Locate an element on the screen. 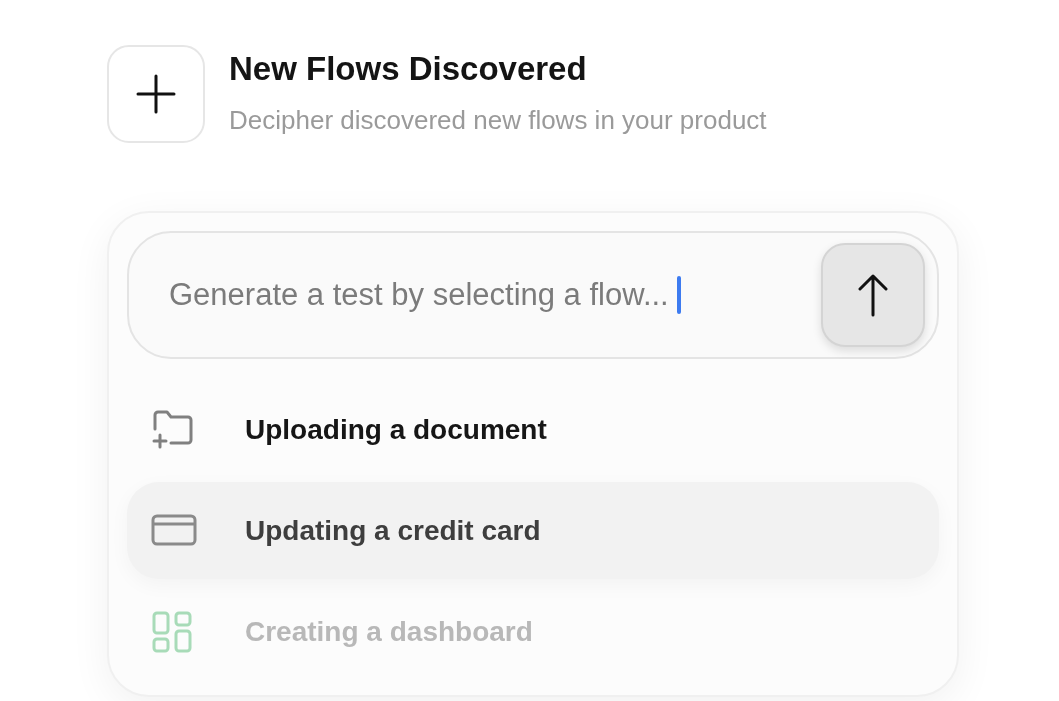 The width and height of the screenshot is (1059, 701). flow-item: Uploading a document is located at coordinates (533, 429).